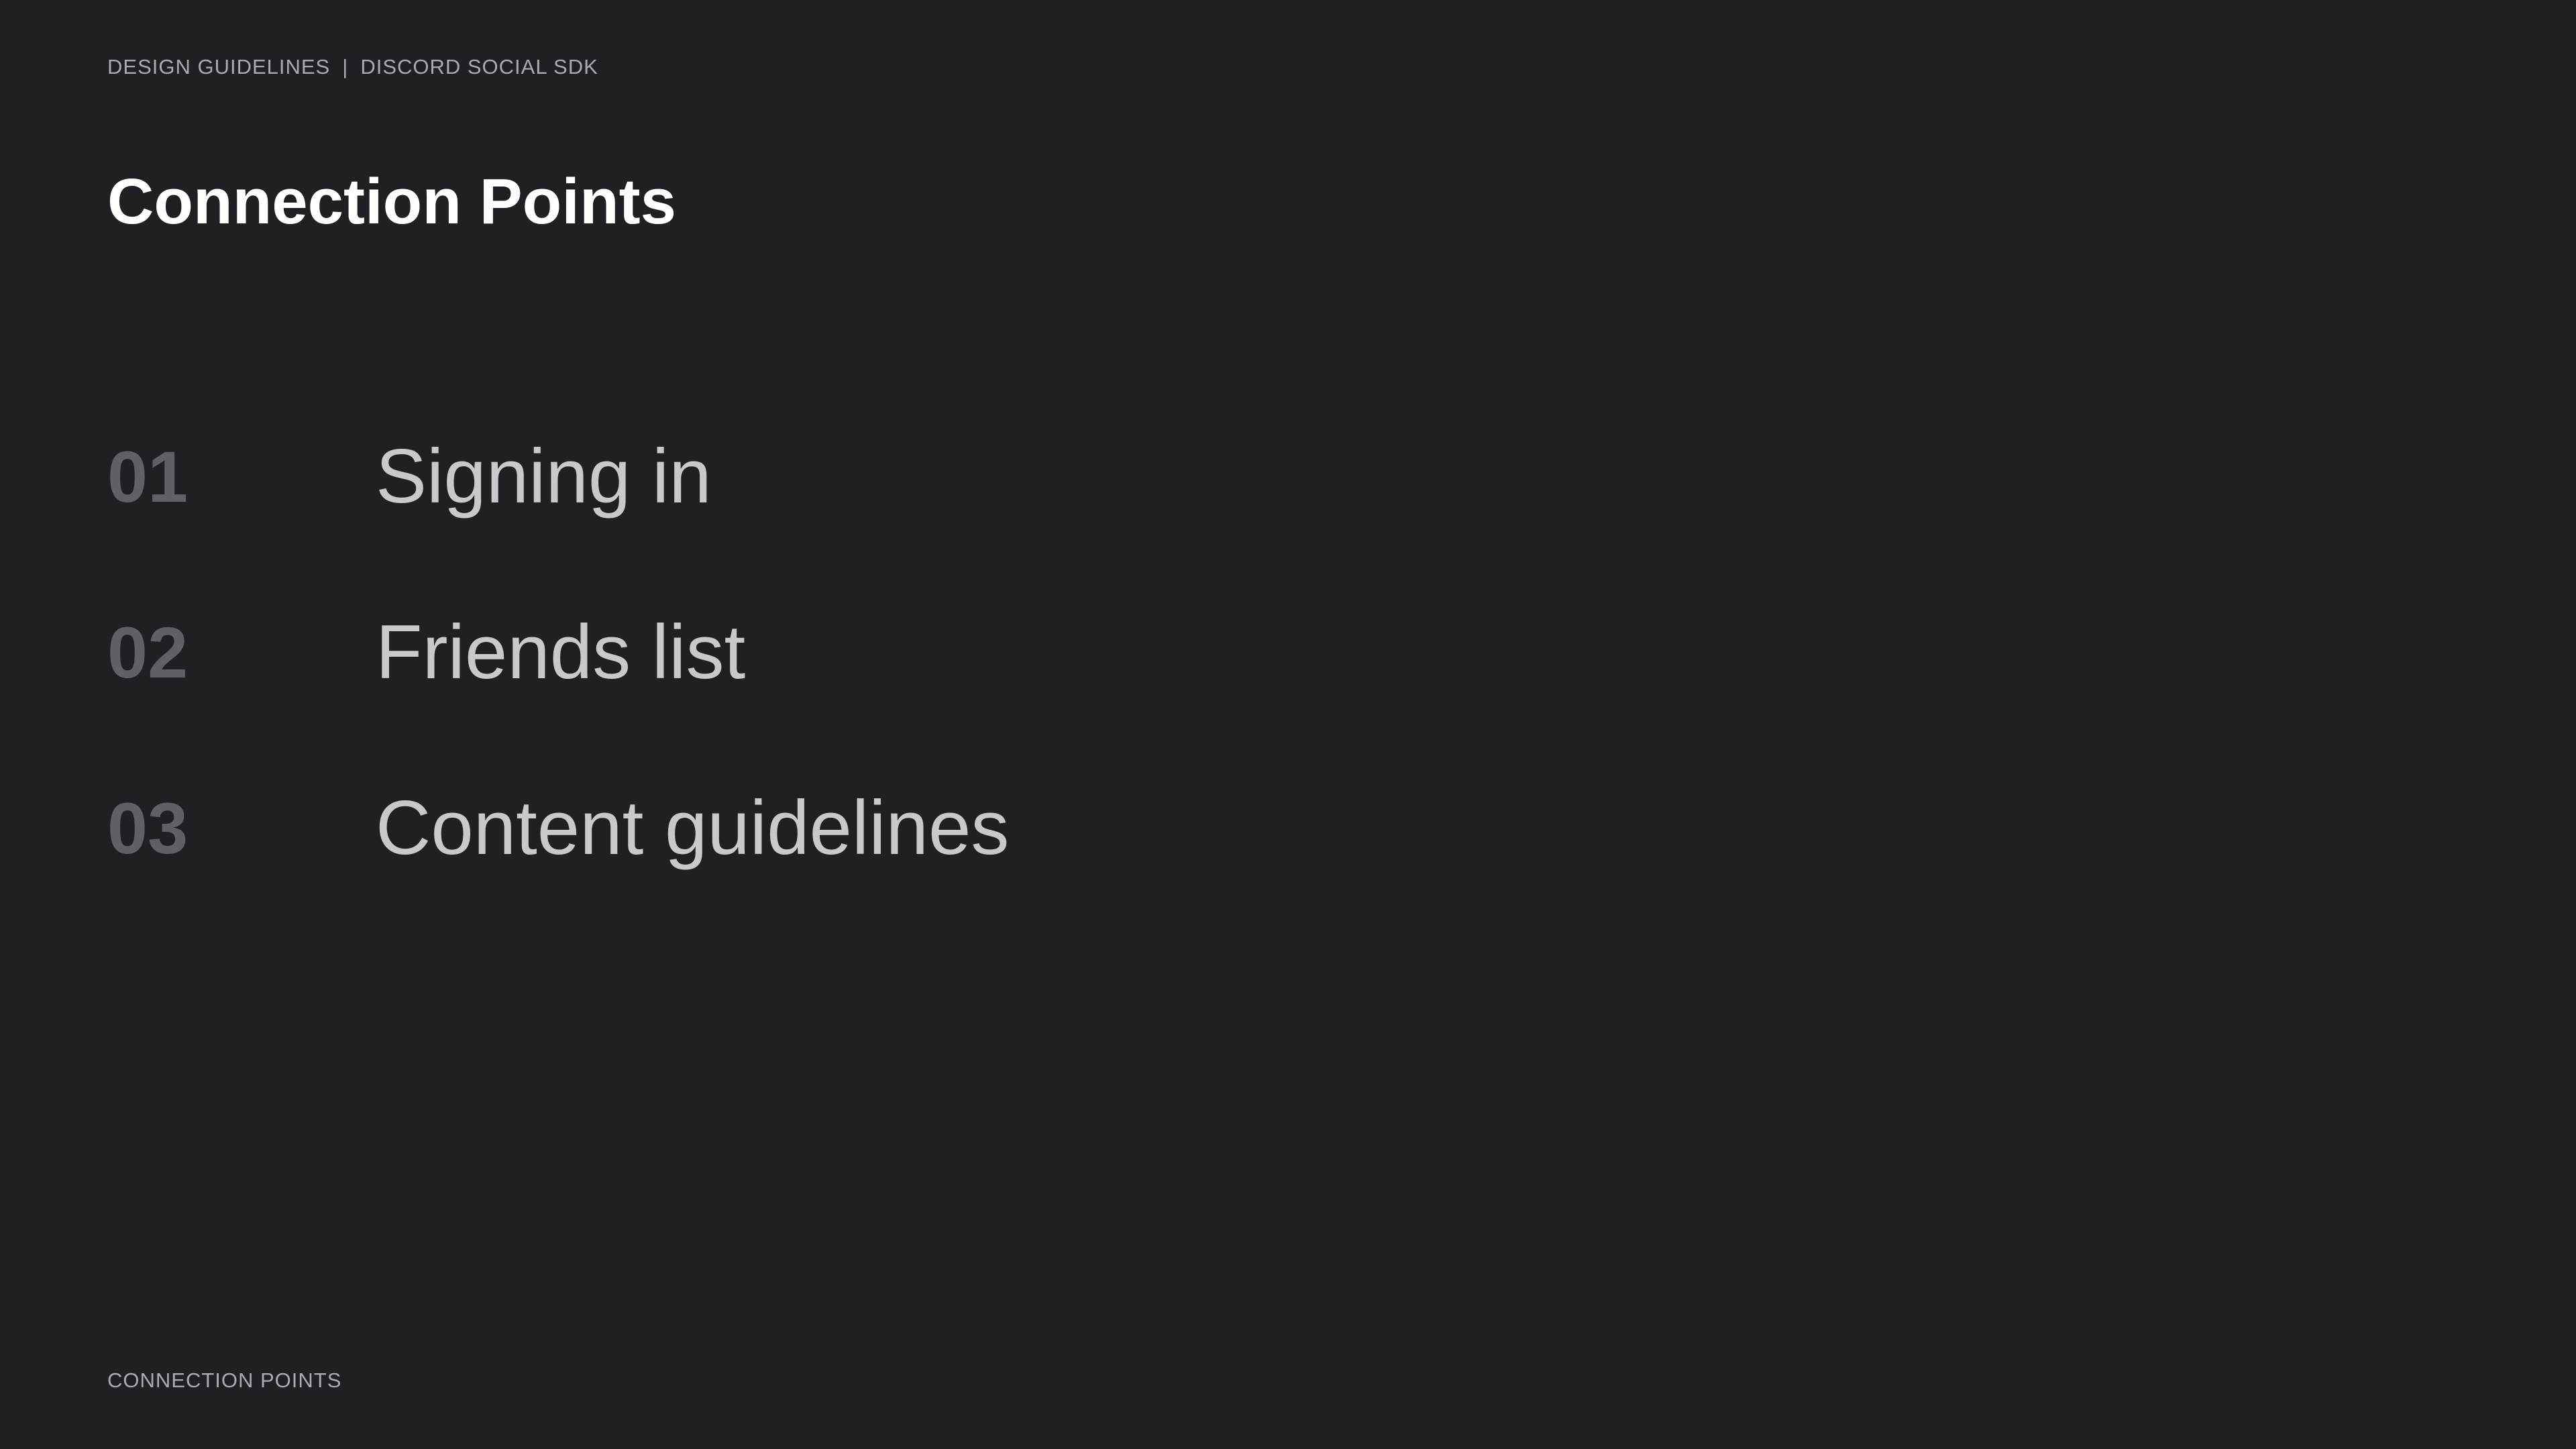 The image size is (2576, 1449). I want to click on footer-section-label: CONNECTION POINTS, so click(224, 1380).